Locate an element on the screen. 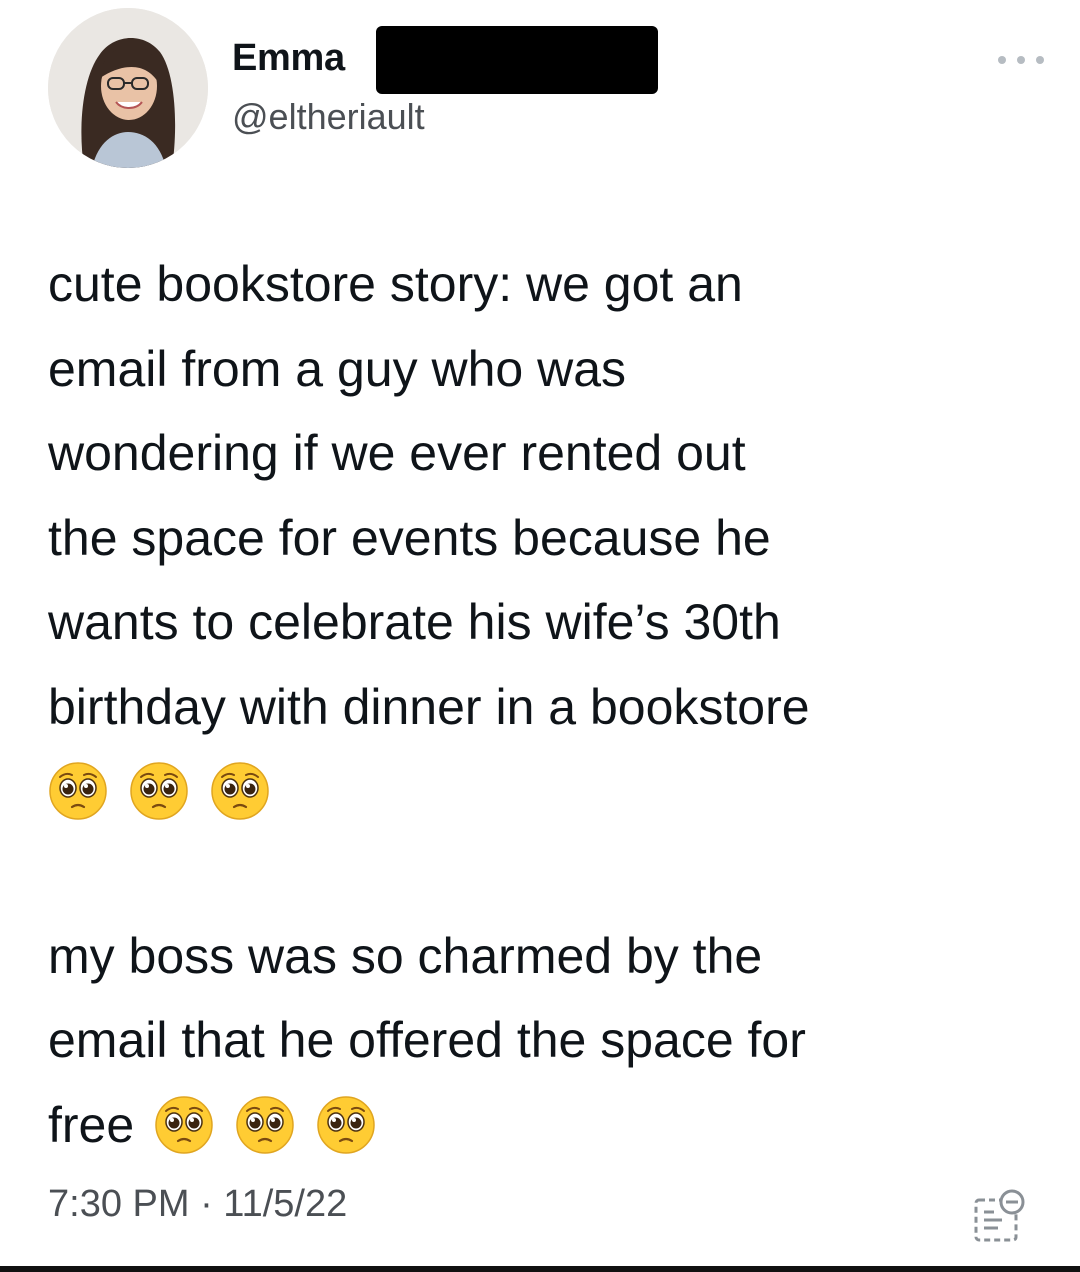  author-name-row: Emma is located at coordinates (288, 58).